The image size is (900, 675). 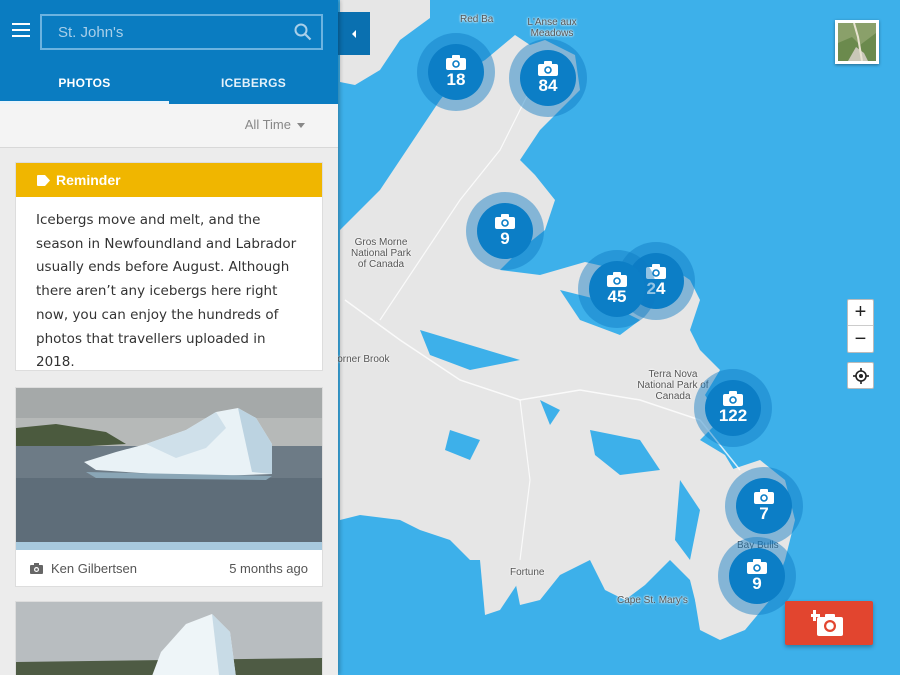 I want to click on zoom-in-button: +, so click(x=860, y=313).